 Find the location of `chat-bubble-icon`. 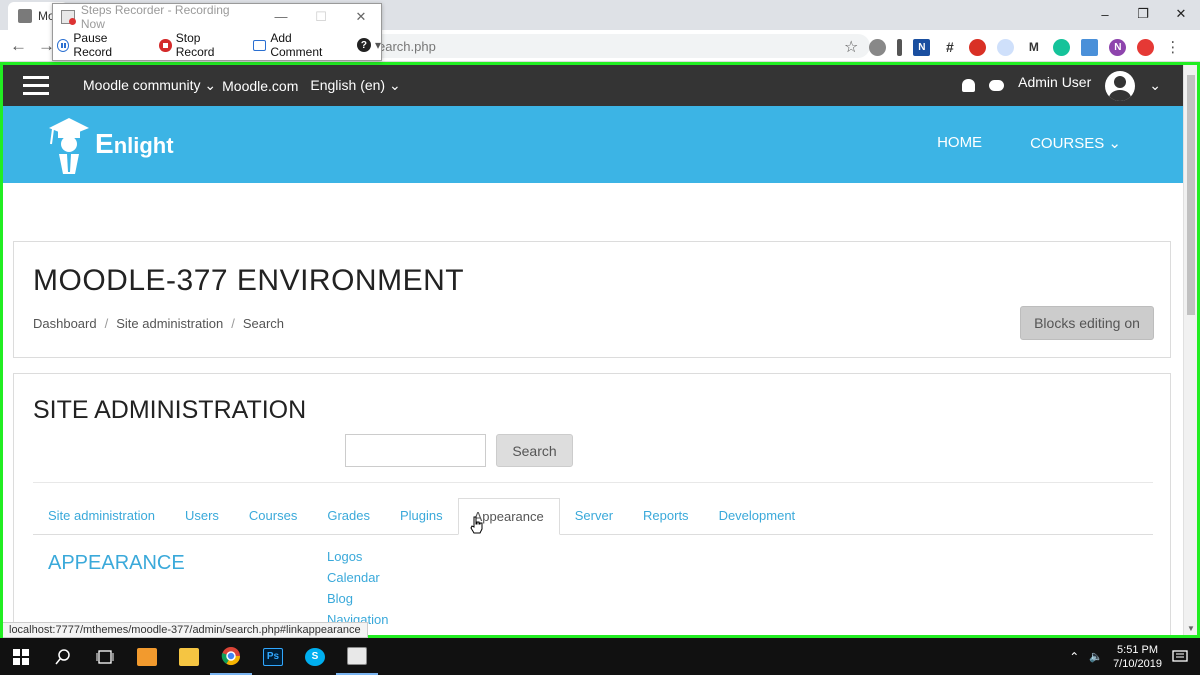

chat-bubble-icon is located at coordinates (997, 85).